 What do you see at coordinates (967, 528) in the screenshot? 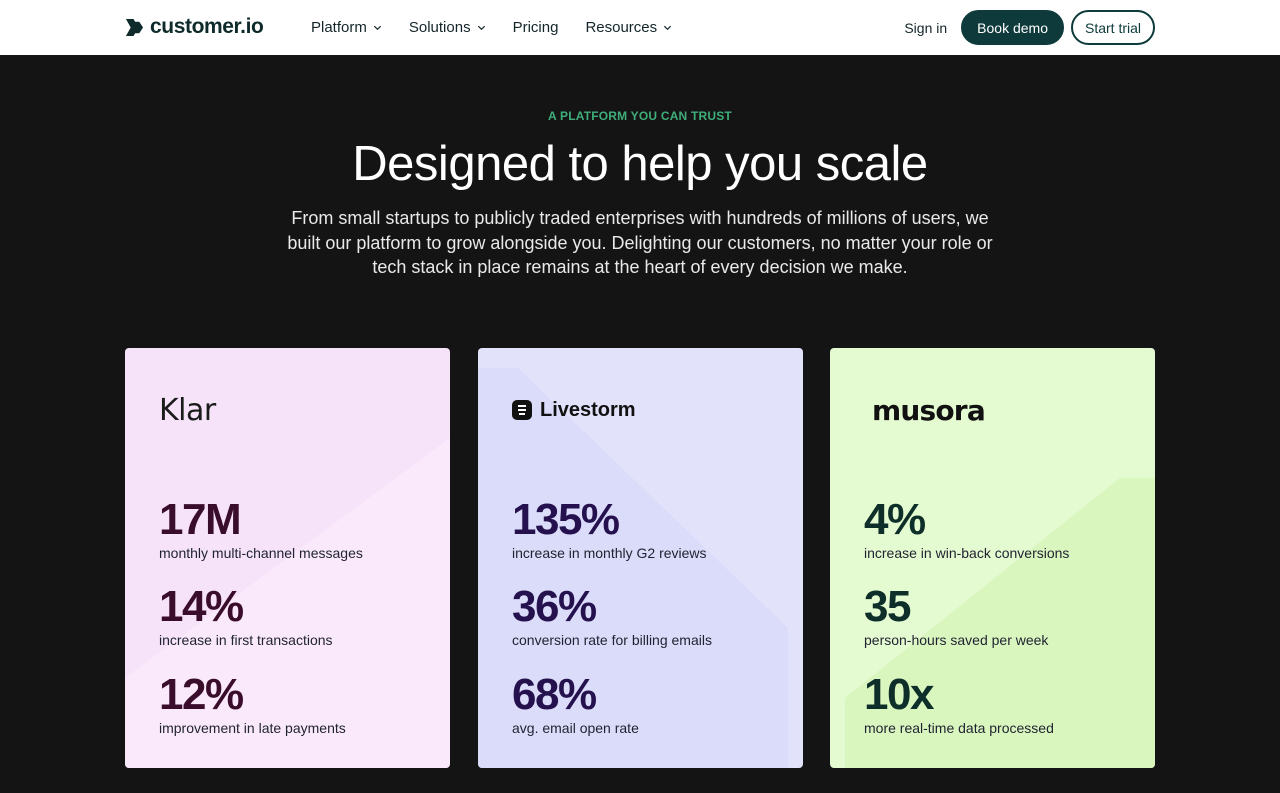
I see `stat-item: 4% increase in win-back conversions` at bounding box center [967, 528].